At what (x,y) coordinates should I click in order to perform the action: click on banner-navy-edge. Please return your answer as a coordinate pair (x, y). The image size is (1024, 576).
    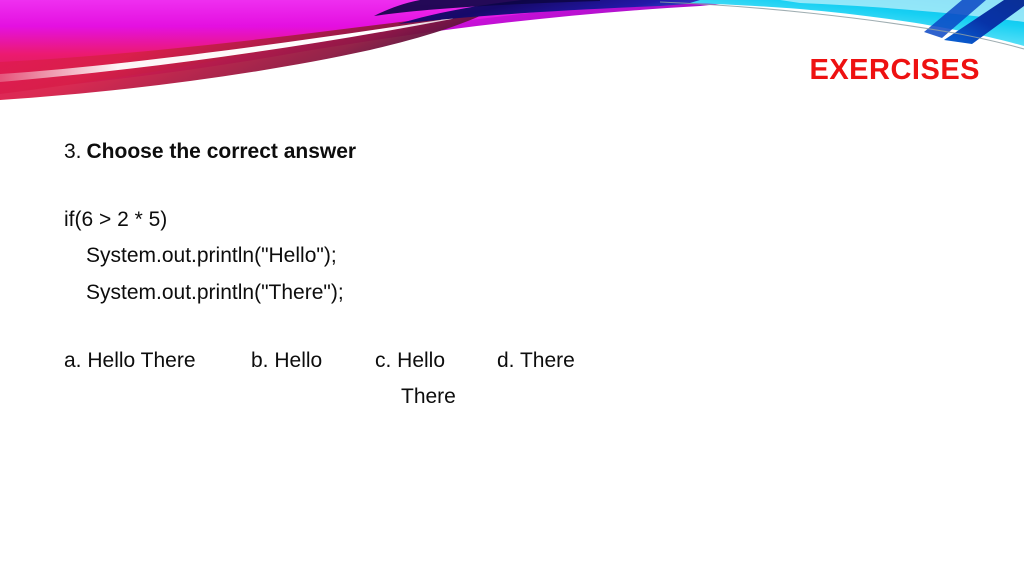
    Looking at the image, I should click on (487, 8).